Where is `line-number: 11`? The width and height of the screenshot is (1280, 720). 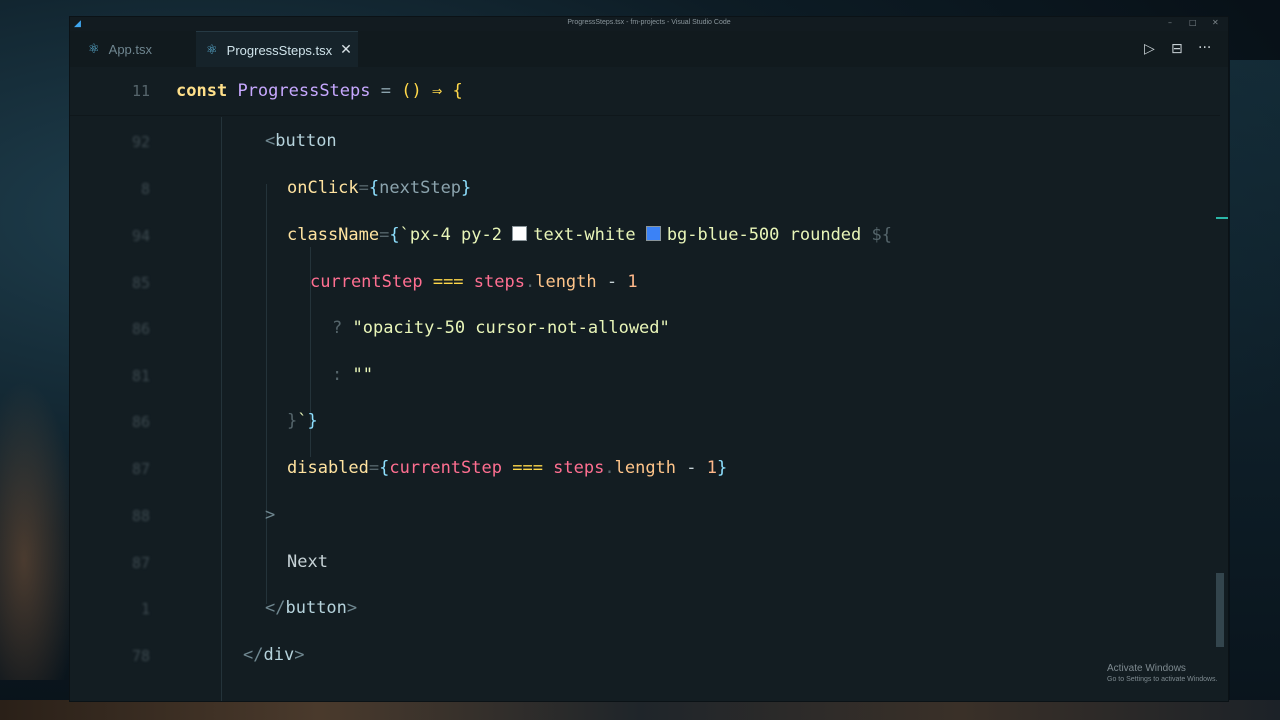 line-number: 11 is located at coordinates (140, 91).